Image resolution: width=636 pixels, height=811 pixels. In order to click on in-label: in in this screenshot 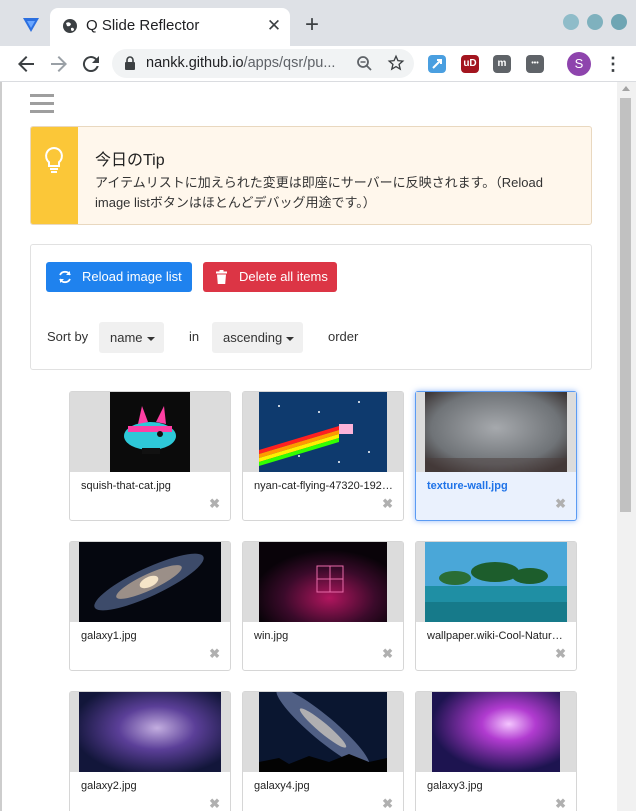, I will do `click(194, 336)`.